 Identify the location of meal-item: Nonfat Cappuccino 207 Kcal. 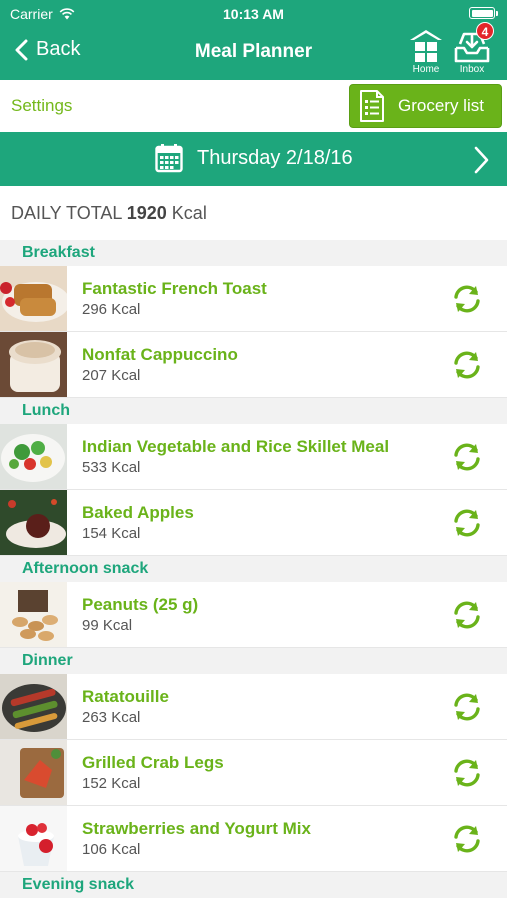
(253, 365).